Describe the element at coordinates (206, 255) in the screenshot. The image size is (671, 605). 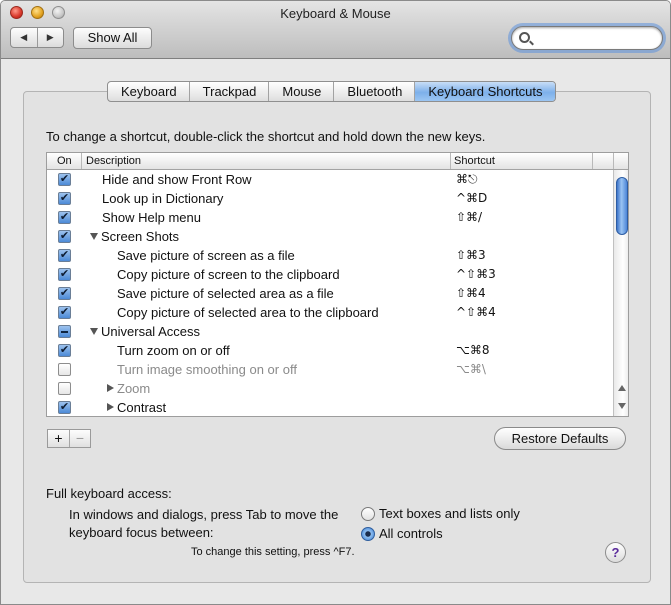
I see `row-description: Save picture of screen as a file` at that location.